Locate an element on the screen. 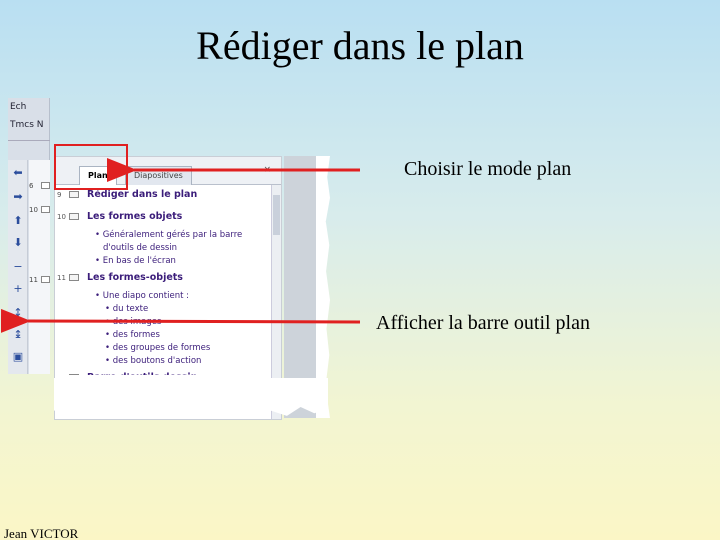  bullet-text: des formes is located at coordinates (136, 335).